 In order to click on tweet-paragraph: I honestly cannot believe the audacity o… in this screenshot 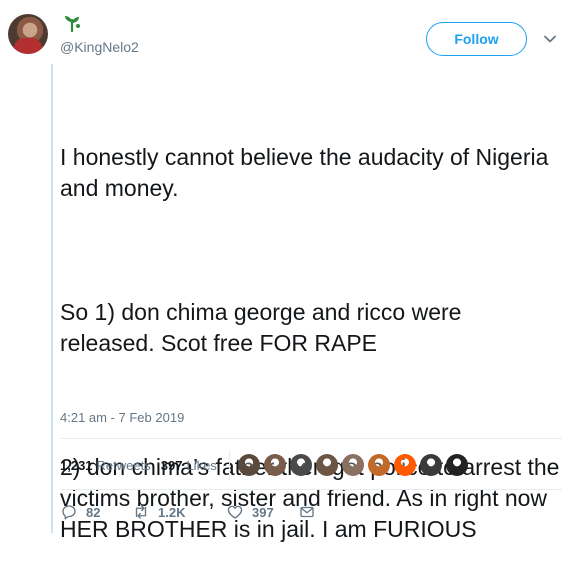, I will do `click(307, 172)`.